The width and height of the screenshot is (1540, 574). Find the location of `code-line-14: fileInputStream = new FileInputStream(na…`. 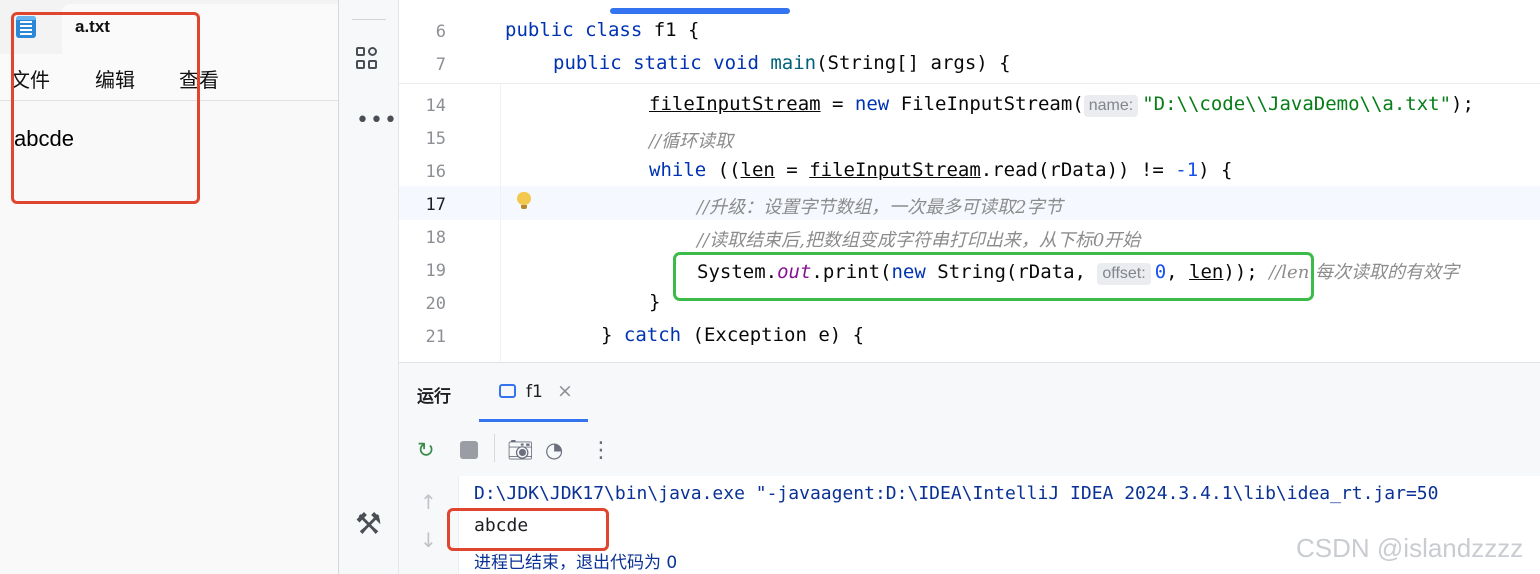

code-line-14: fileInputStream = new FileInputStream(na… is located at coordinates (1061, 105).